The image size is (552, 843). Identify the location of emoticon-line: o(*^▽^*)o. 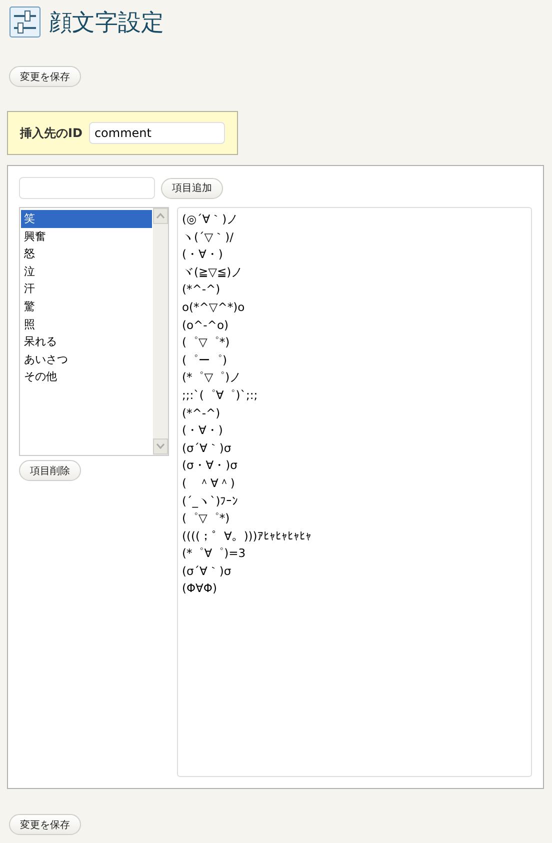
(213, 307).